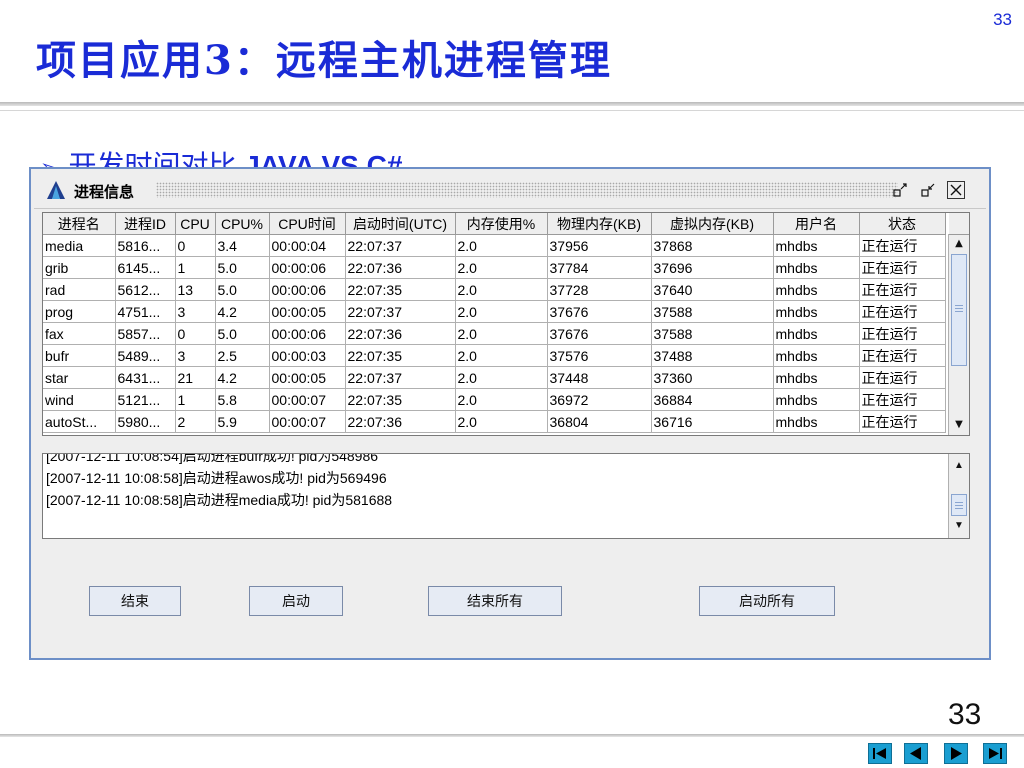 The width and height of the screenshot is (1024, 768). Describe the element at coordinates (195, 377) in the screenshot. I see `table-cell: 21` at that location.